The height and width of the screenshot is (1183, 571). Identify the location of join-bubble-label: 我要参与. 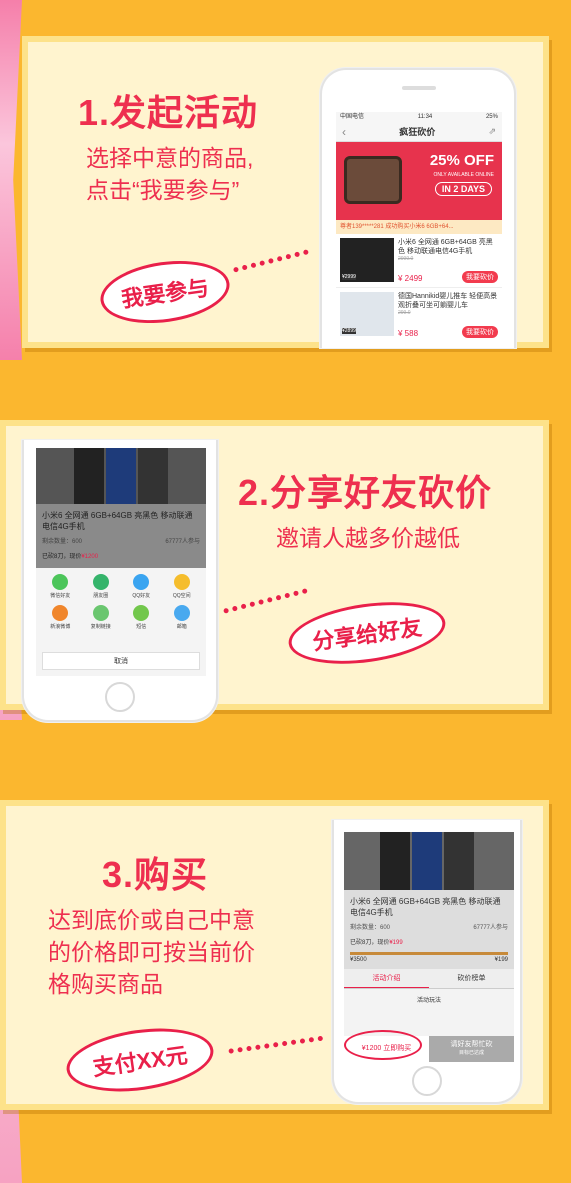
(165, 293).